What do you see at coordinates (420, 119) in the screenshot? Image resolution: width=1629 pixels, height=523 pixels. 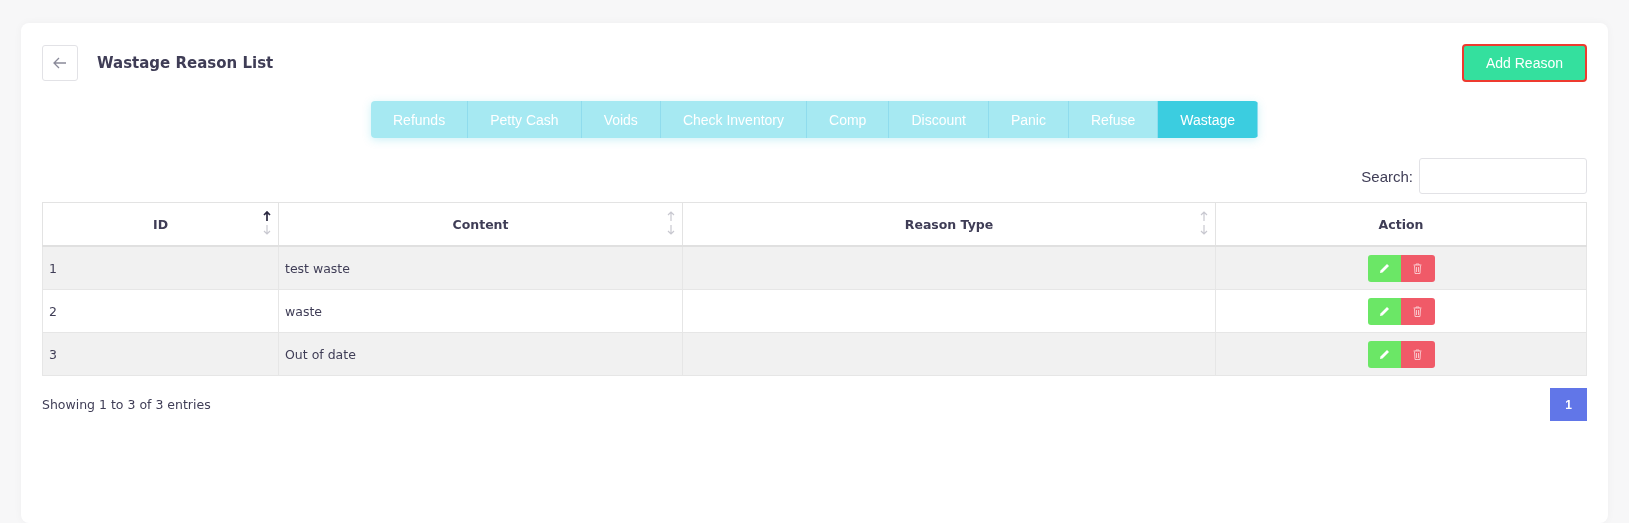 I see `reason-tab: Refunds` at bounding box center [420, 119].